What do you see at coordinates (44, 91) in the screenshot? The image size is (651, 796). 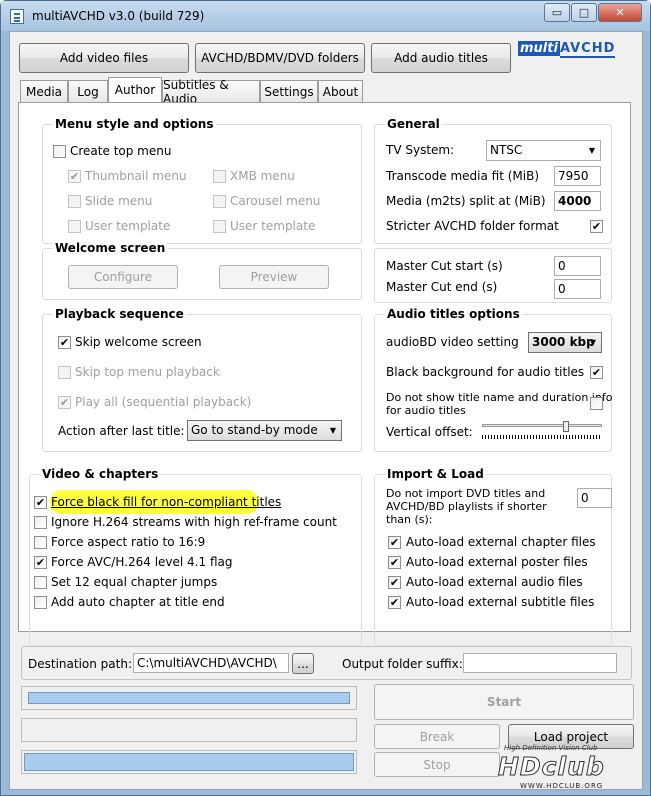 I see `tab-media: Media` at bounding box center [44, 91].